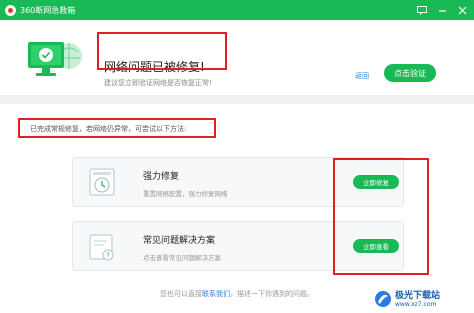 This screenshot has height=313, width=474. I want to click on watermark-logo-icon, so click(383, 299).